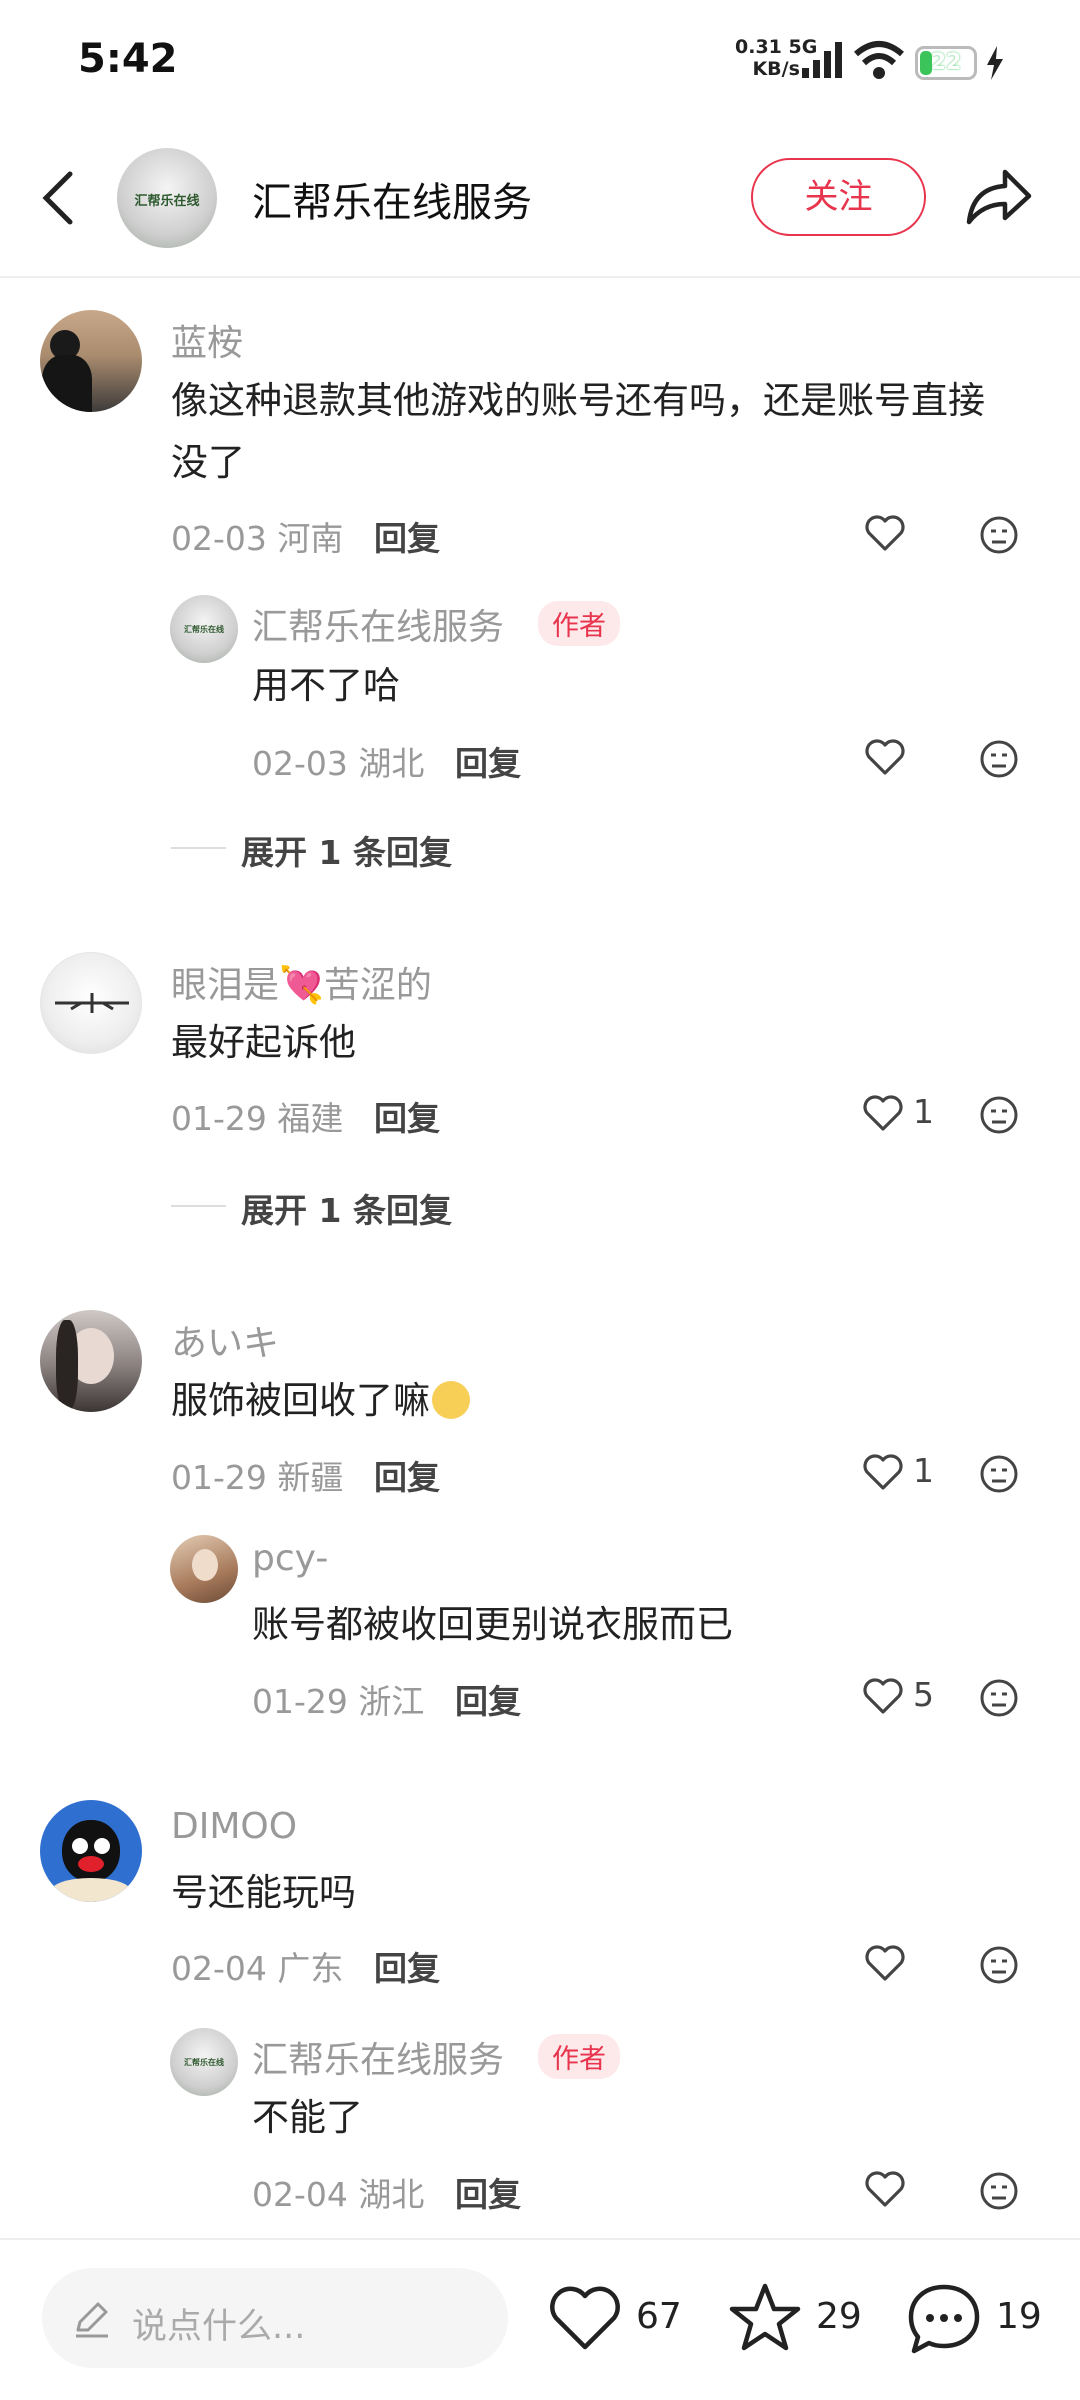 The image size is (1080, 2400). Describe the element at coordinates (822, 60) in the screenshot. I see `signal-icon` at that location.